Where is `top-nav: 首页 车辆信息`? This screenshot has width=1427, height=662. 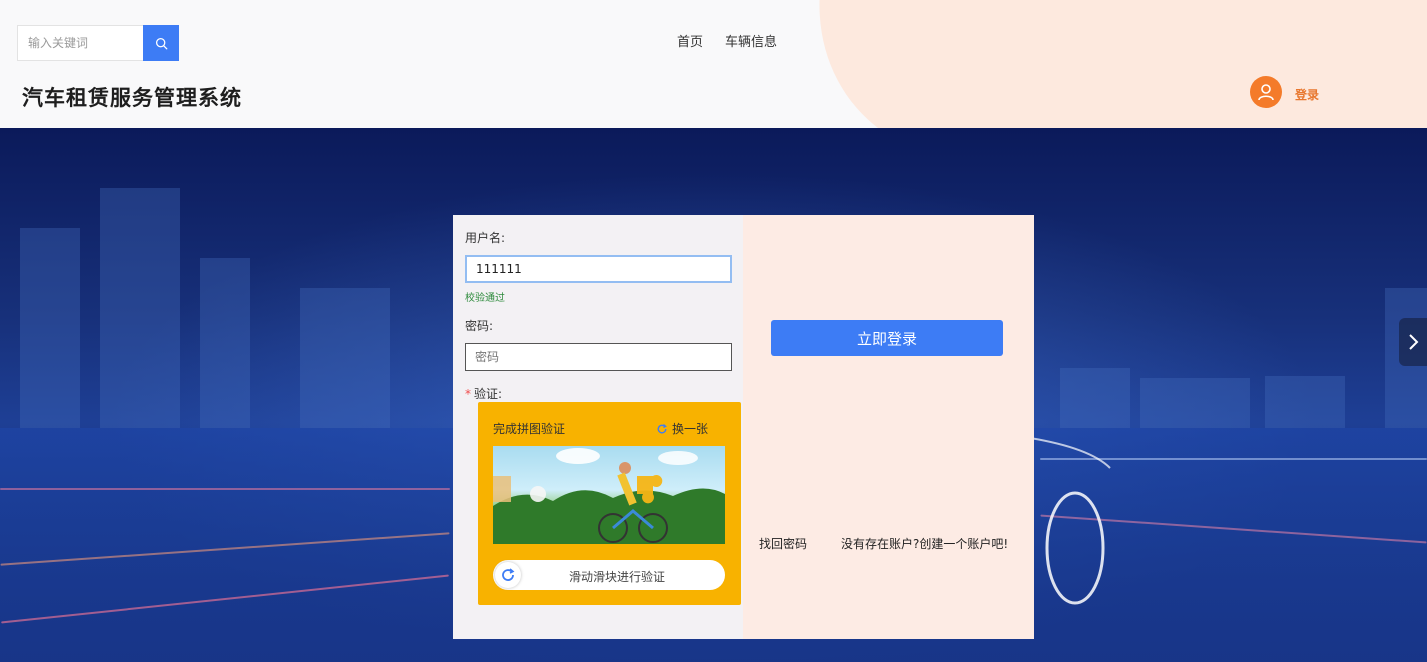 top-nav: 首页 车辆信息 is located at coordinates (727, 40).